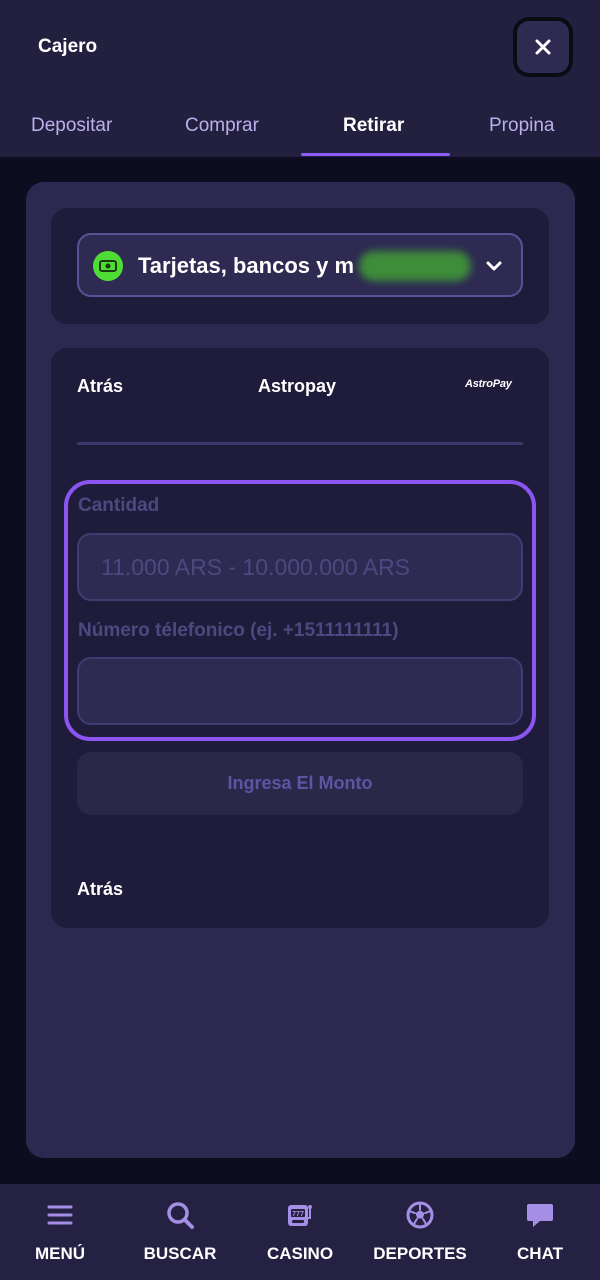 The height and width of the screenshot is (1280, 600). I want to click on page-title: Cajero, so click(68, 46).